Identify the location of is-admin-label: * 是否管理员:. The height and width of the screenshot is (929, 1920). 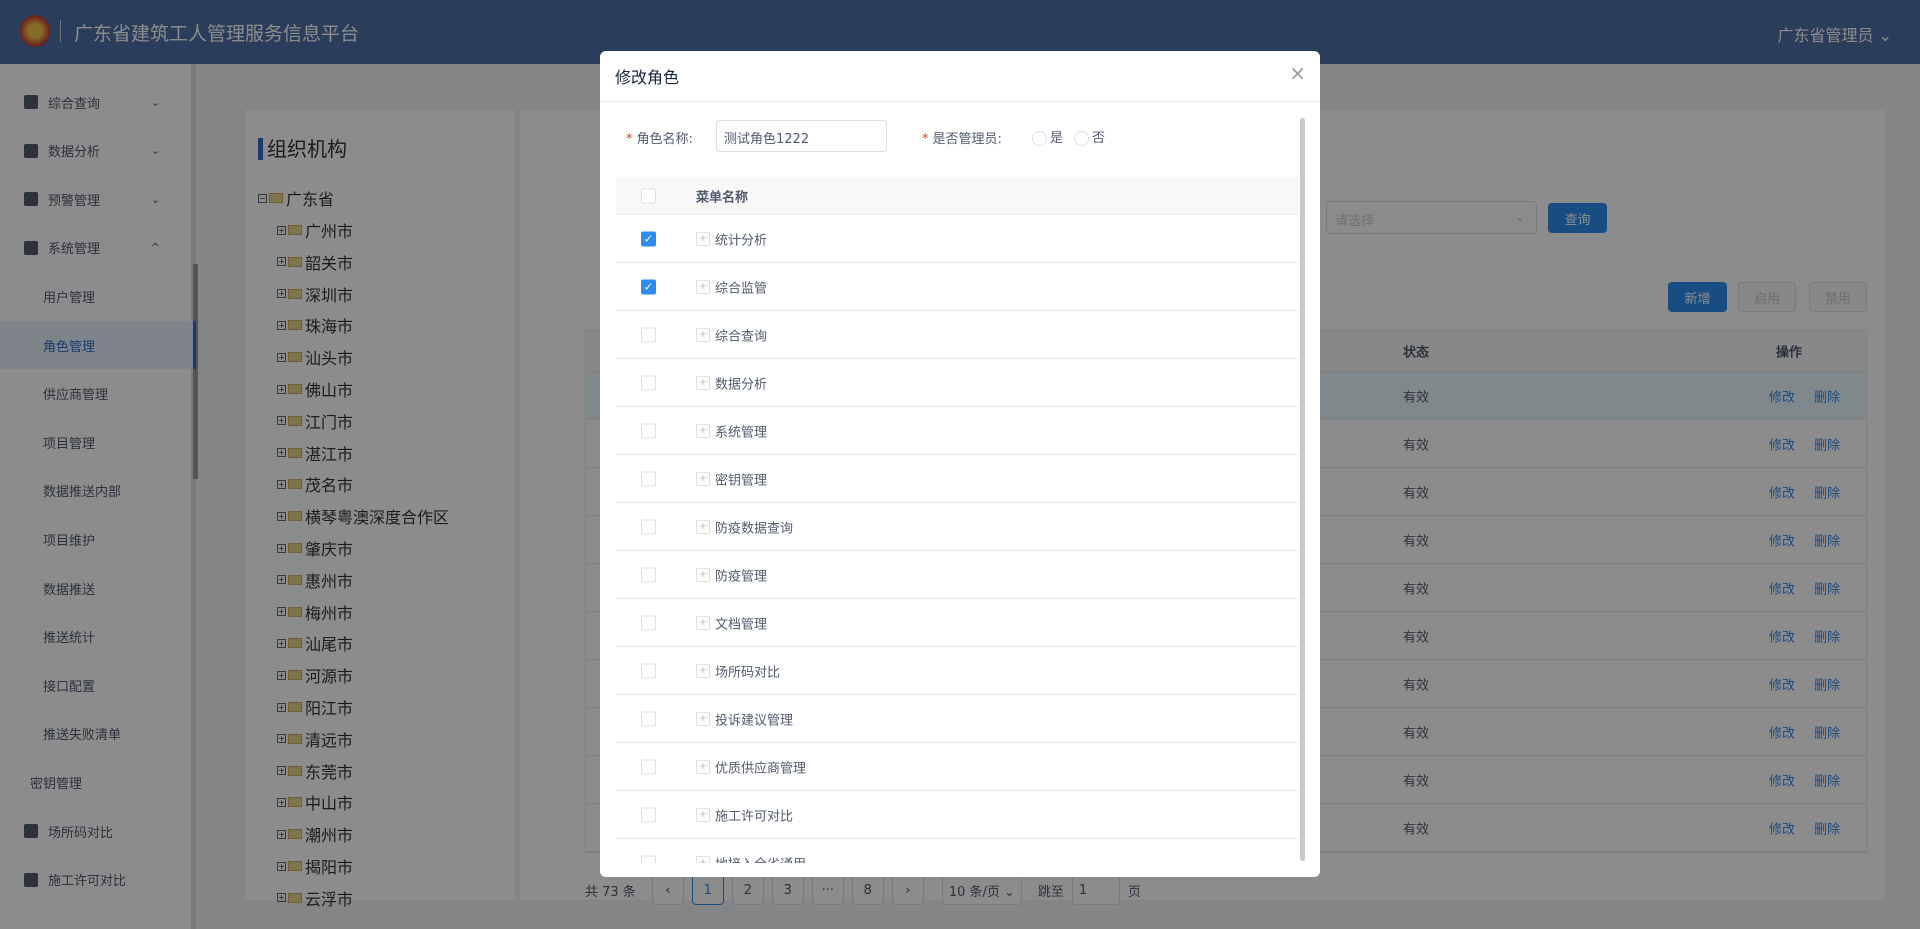
(962, 139).